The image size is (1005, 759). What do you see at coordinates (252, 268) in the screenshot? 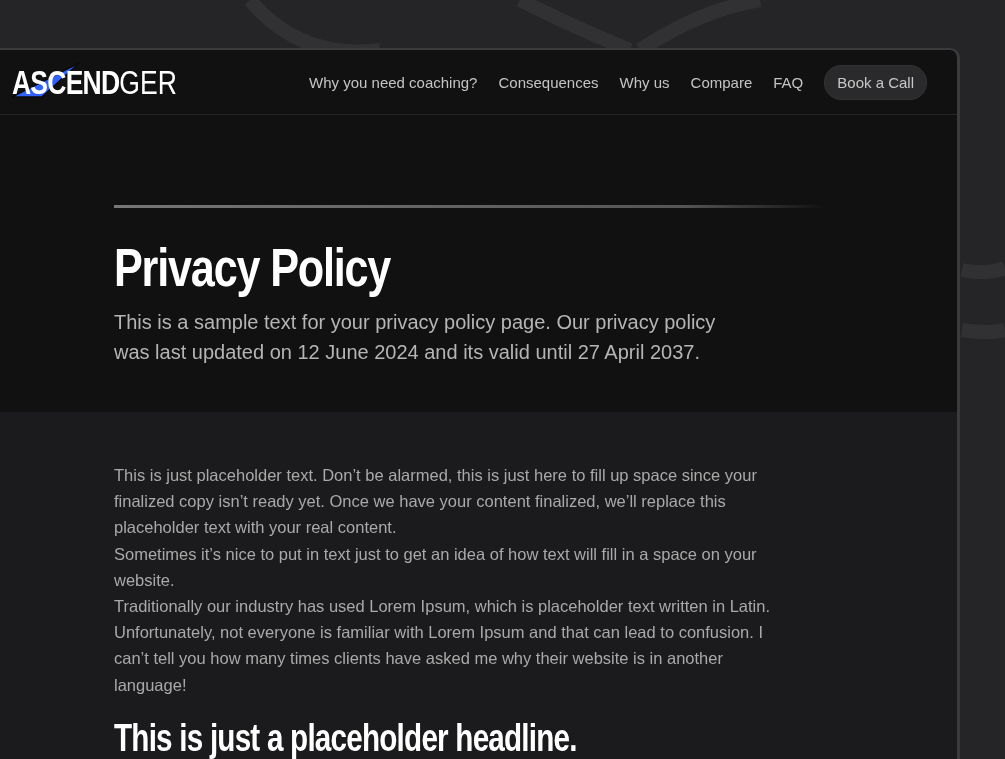
I see `page-title: Privacy Policy` at bounding box center [252, 268].